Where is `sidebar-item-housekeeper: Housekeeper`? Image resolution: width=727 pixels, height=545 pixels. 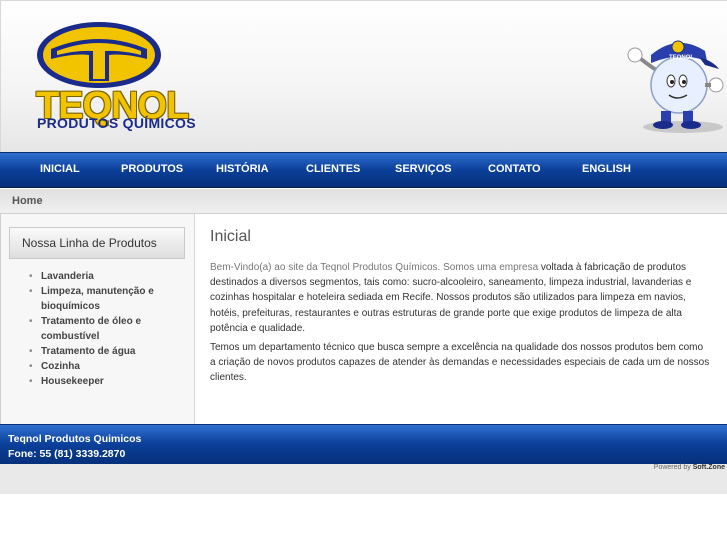 sidebar-item-housekeeper: Housekeeper is located at coordinates (99, 381).